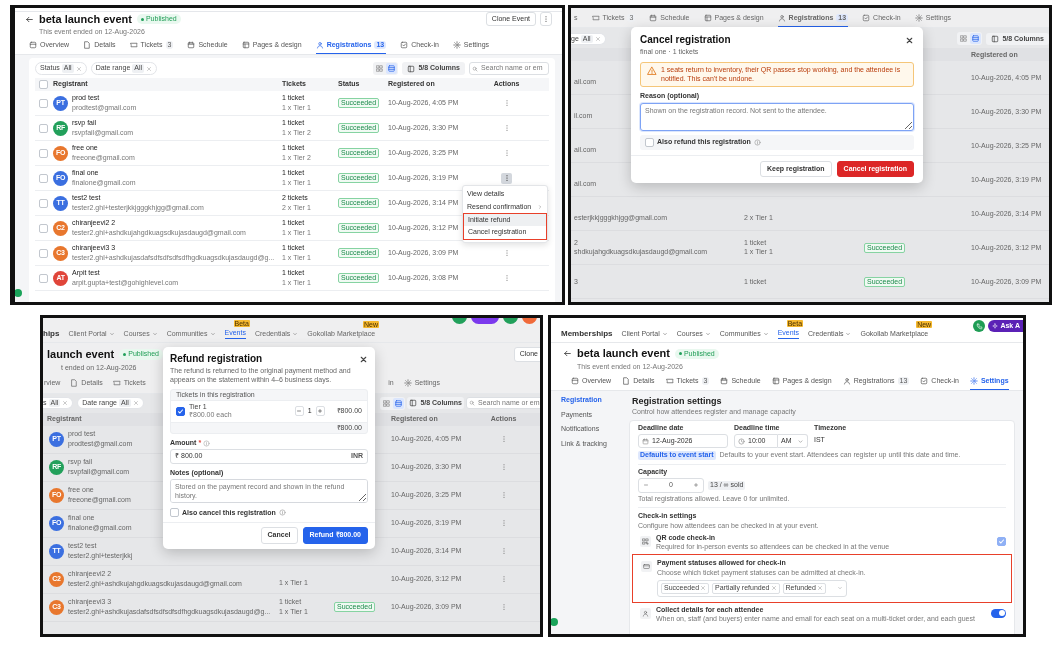 The width and height of the screenshot is (1056, 662). Describe the element at coordinates (51, 333) in the screenshot. I see `app-name: hips` at that location.